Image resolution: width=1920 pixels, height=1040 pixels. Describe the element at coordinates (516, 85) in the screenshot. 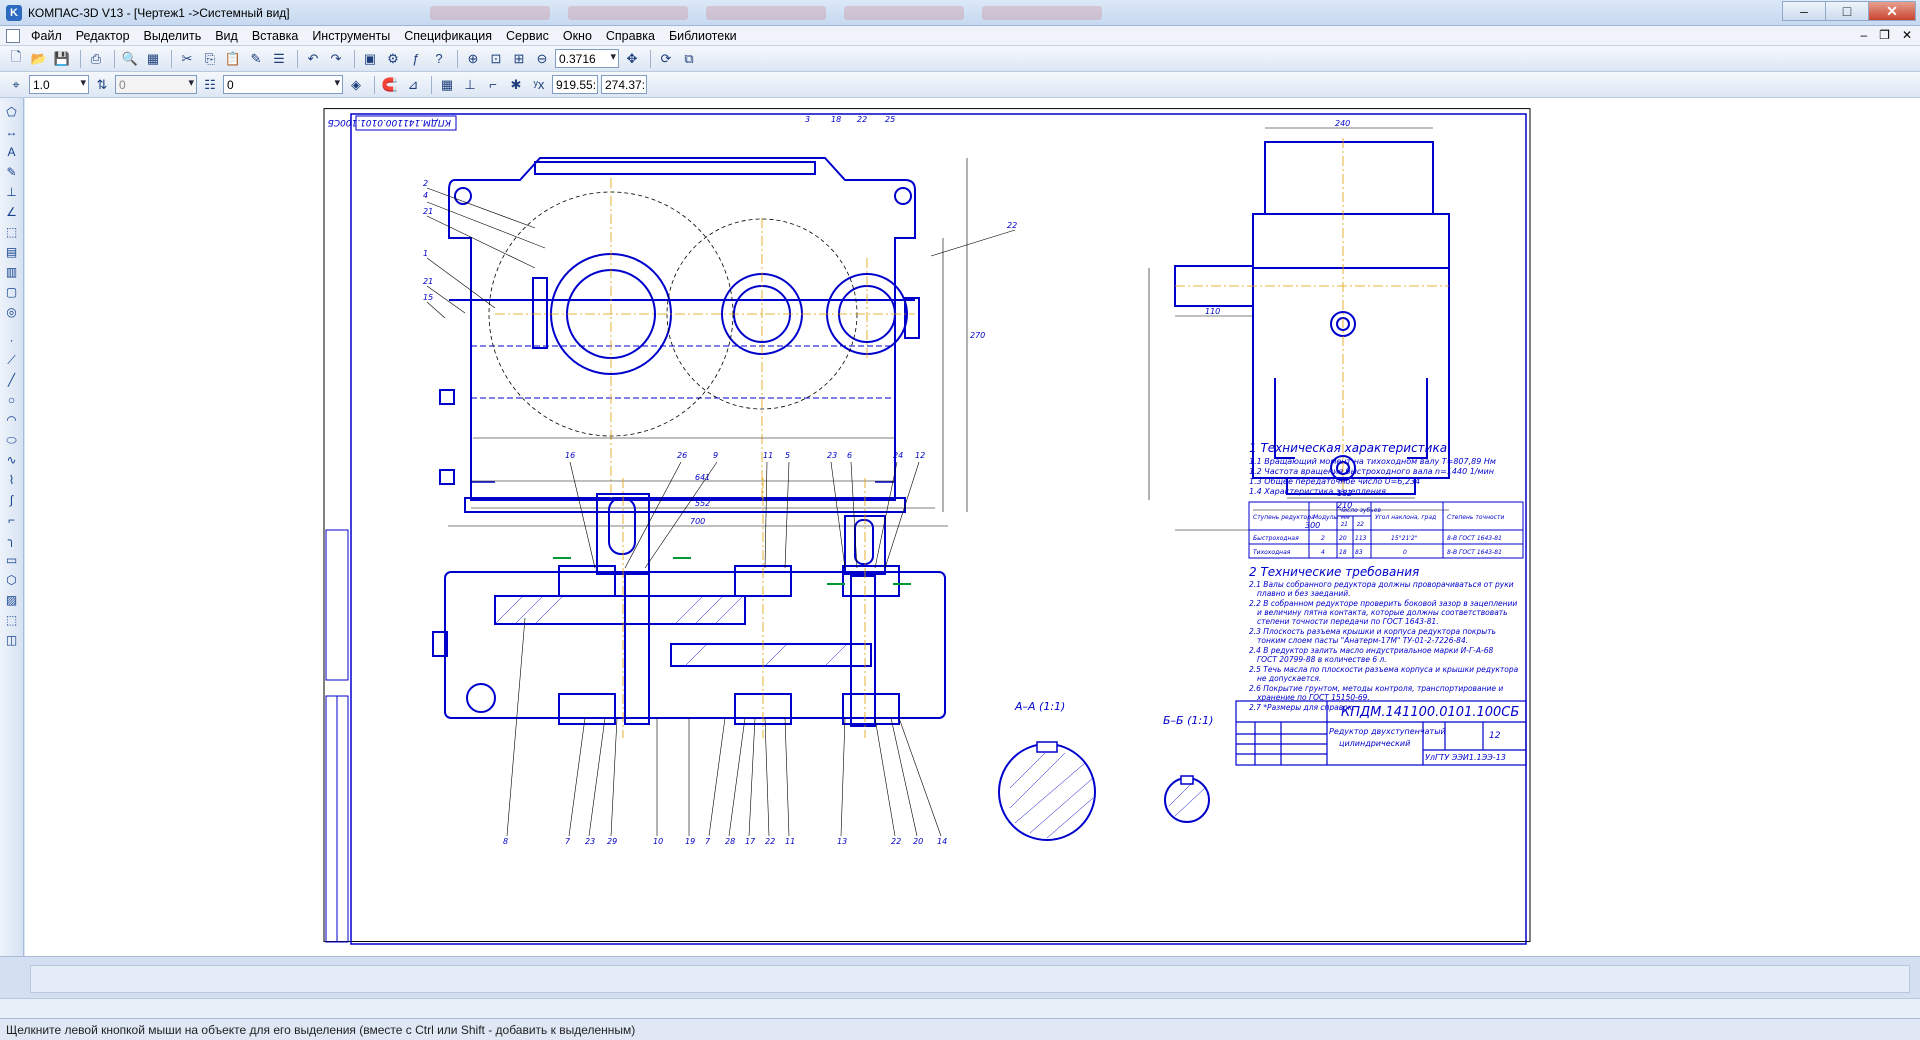

I see `round-icon: ✱` at that location.